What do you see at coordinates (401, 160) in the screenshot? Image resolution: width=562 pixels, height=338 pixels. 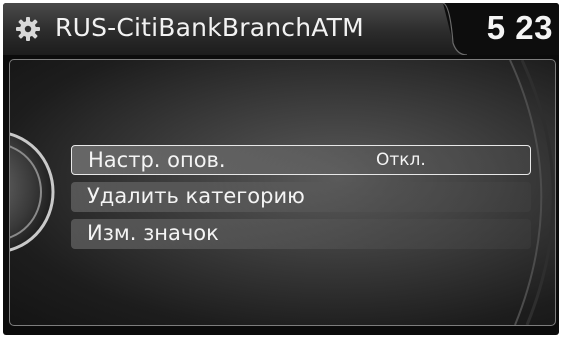 I see `notification-status-value: Откл.` at bounding box center [401, 160].